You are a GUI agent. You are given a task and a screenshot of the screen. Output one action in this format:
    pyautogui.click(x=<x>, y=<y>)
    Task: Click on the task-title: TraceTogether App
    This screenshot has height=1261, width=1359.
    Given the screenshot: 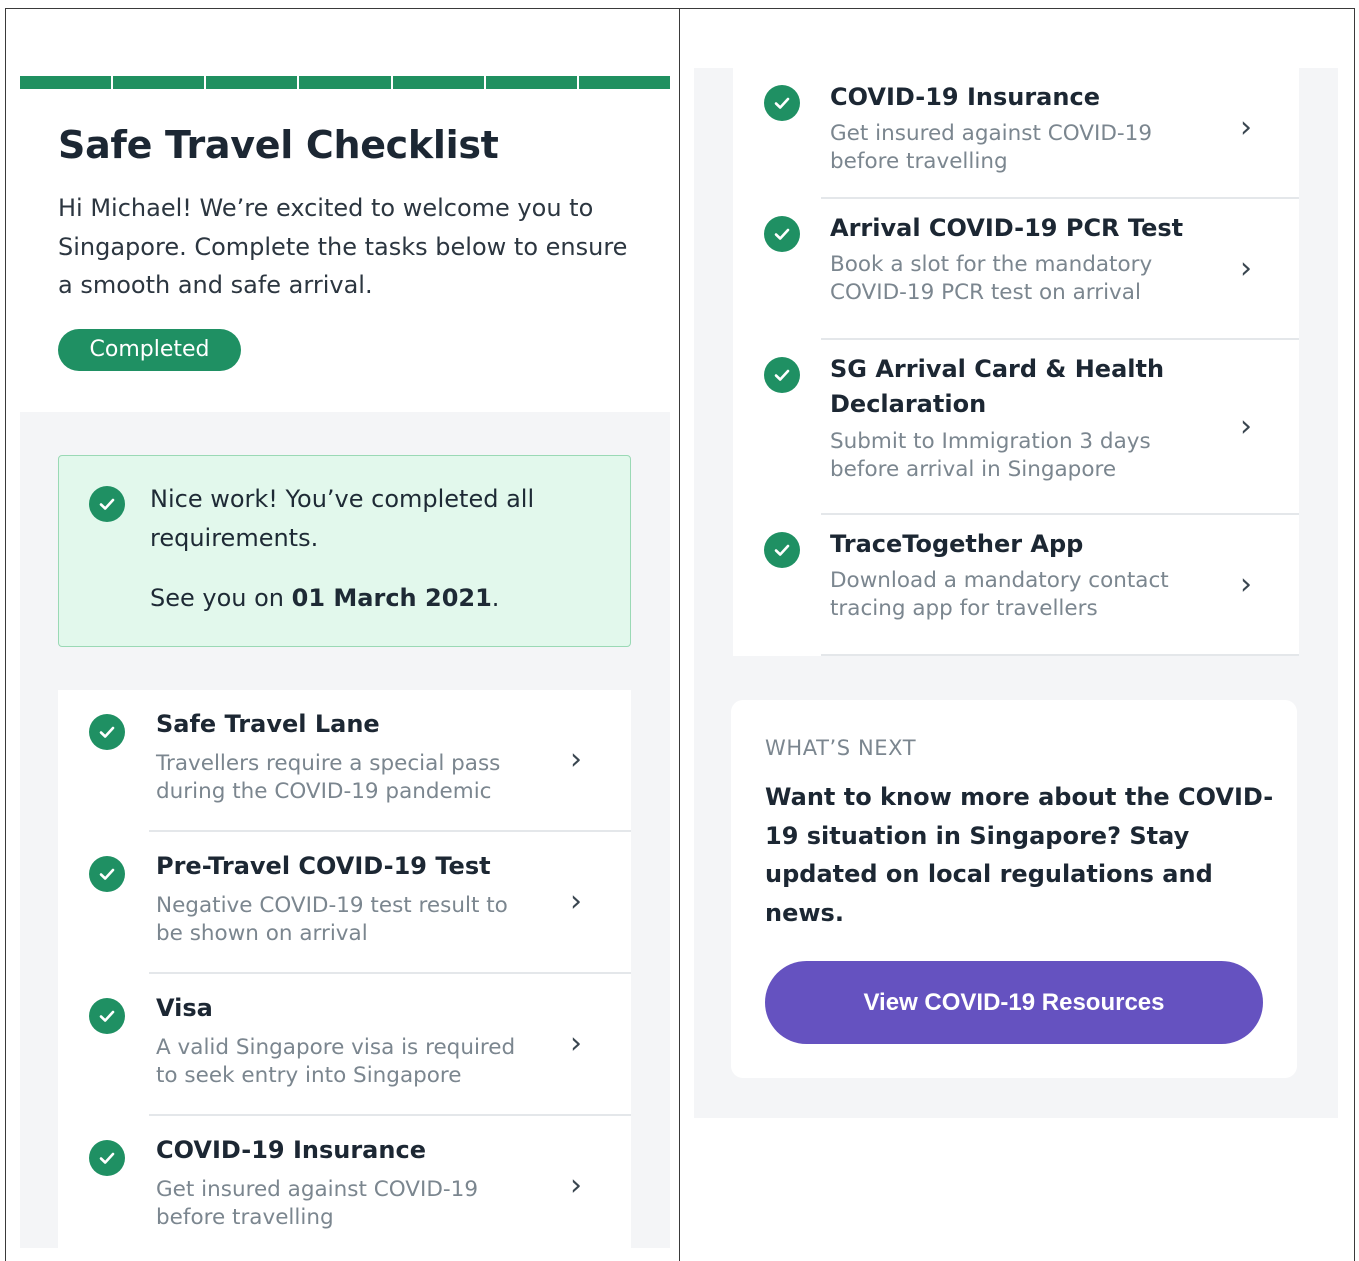 What is the action you would take?
    pyautogui.click(x=957, y=544)
    